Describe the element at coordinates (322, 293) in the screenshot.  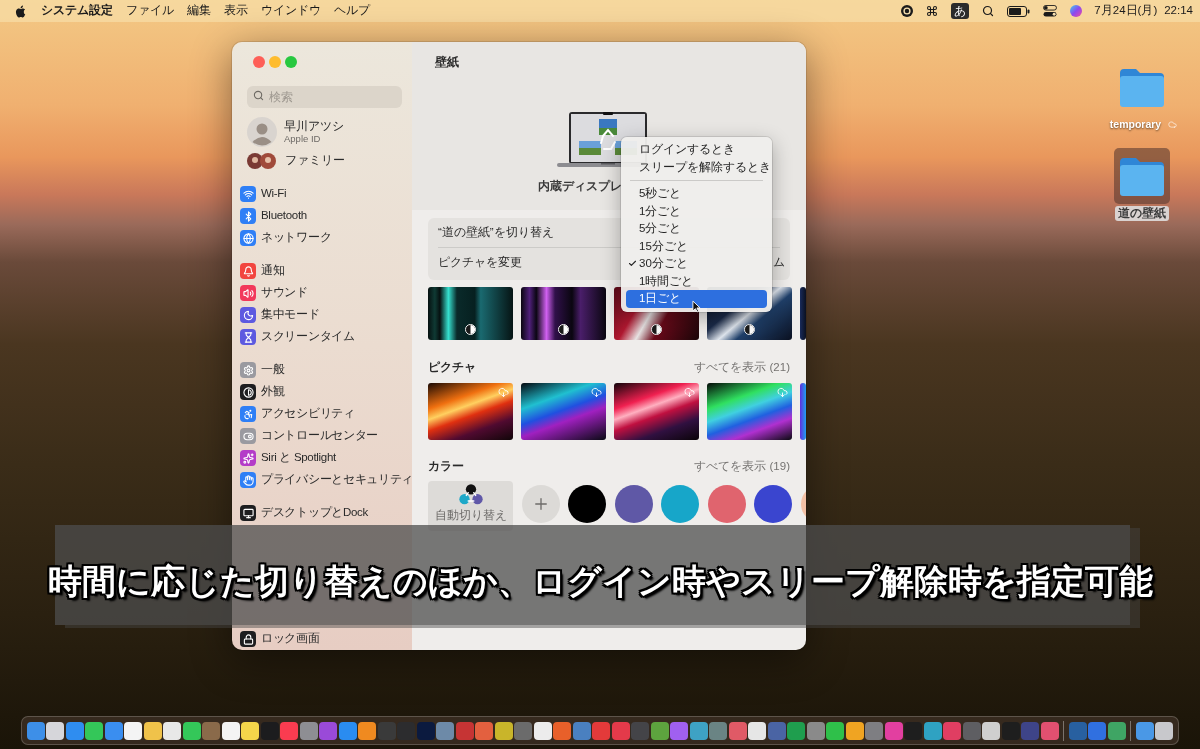
I see `sidebar-item: サウンド` at that location.